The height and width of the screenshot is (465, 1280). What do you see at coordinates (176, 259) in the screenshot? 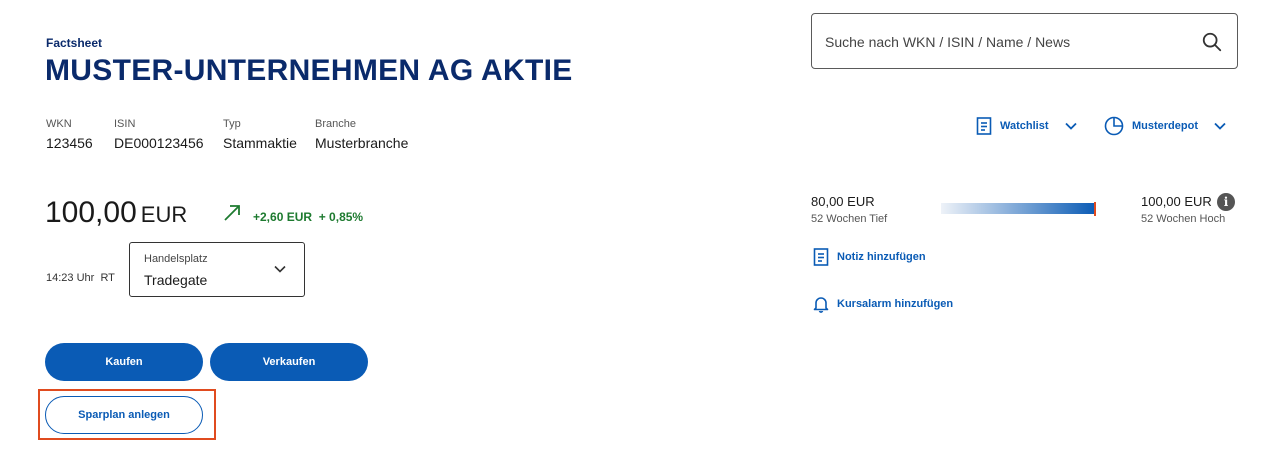
I see `venue-label: Handelsplatz` at bounding box center [176, 259].